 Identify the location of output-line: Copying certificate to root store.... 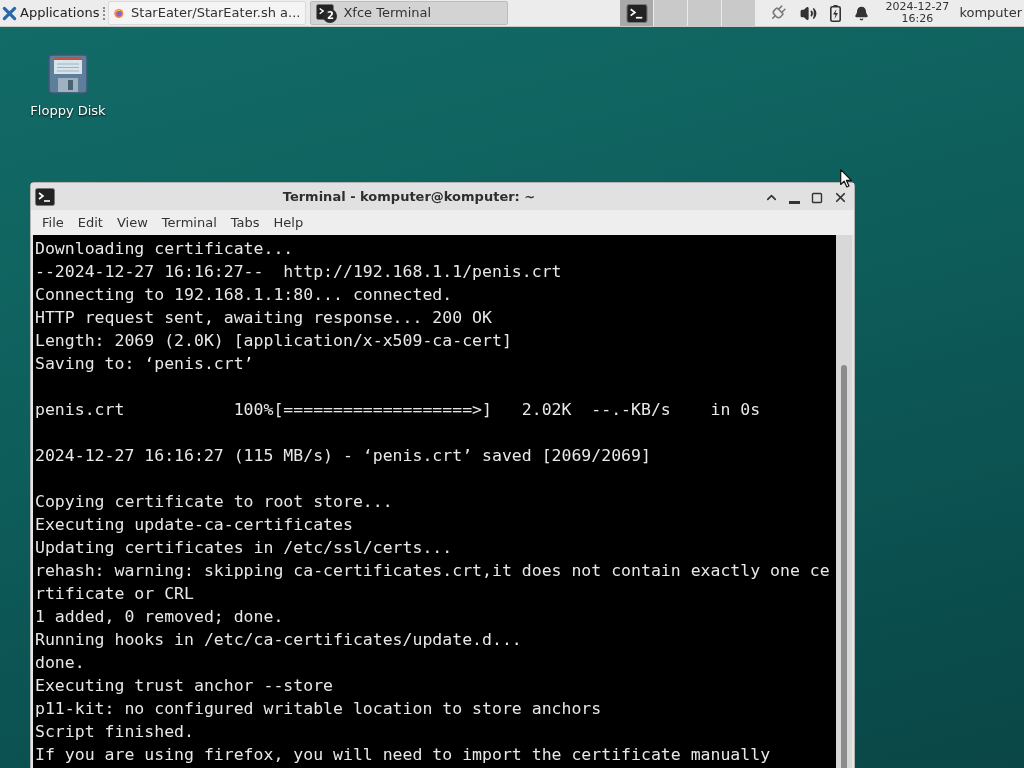
(214, 502).